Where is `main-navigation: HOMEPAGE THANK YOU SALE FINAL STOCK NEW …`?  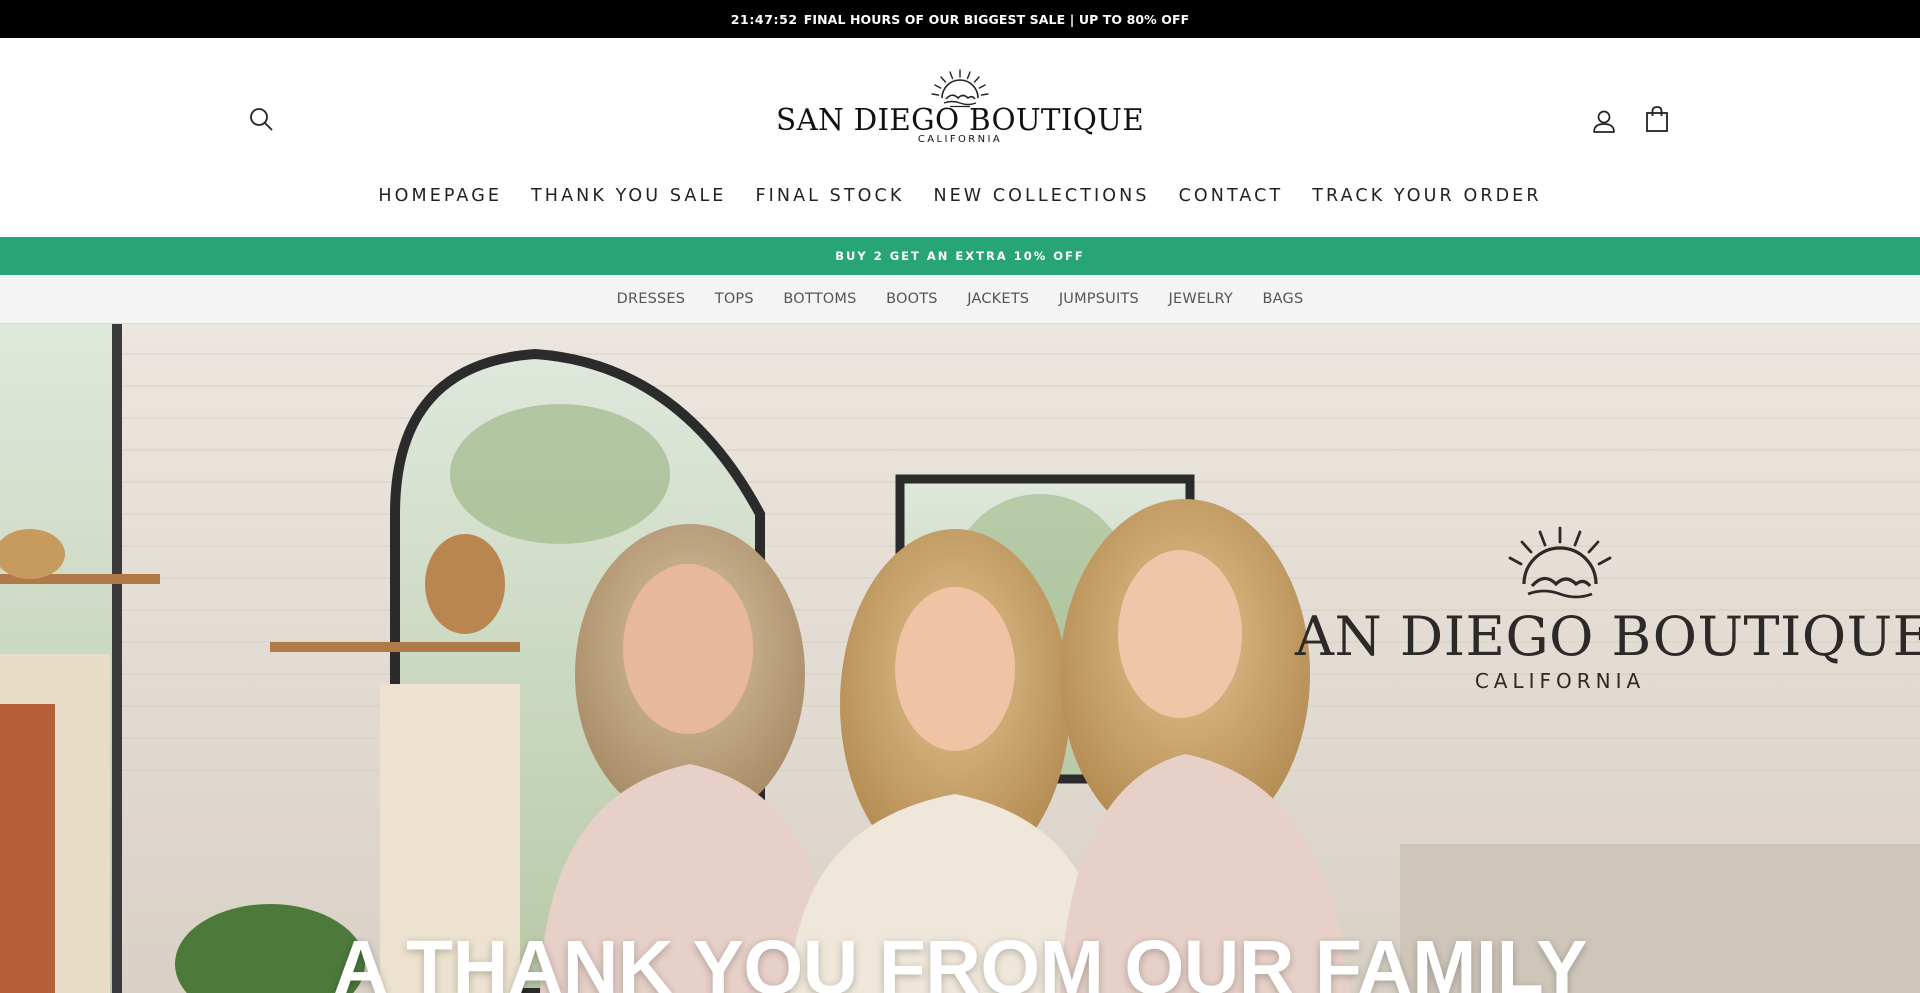
main-navigation: HOMEPAGE THANK YOU SALE FINAL STOCK NEW … is located at coordinates (960, 196).